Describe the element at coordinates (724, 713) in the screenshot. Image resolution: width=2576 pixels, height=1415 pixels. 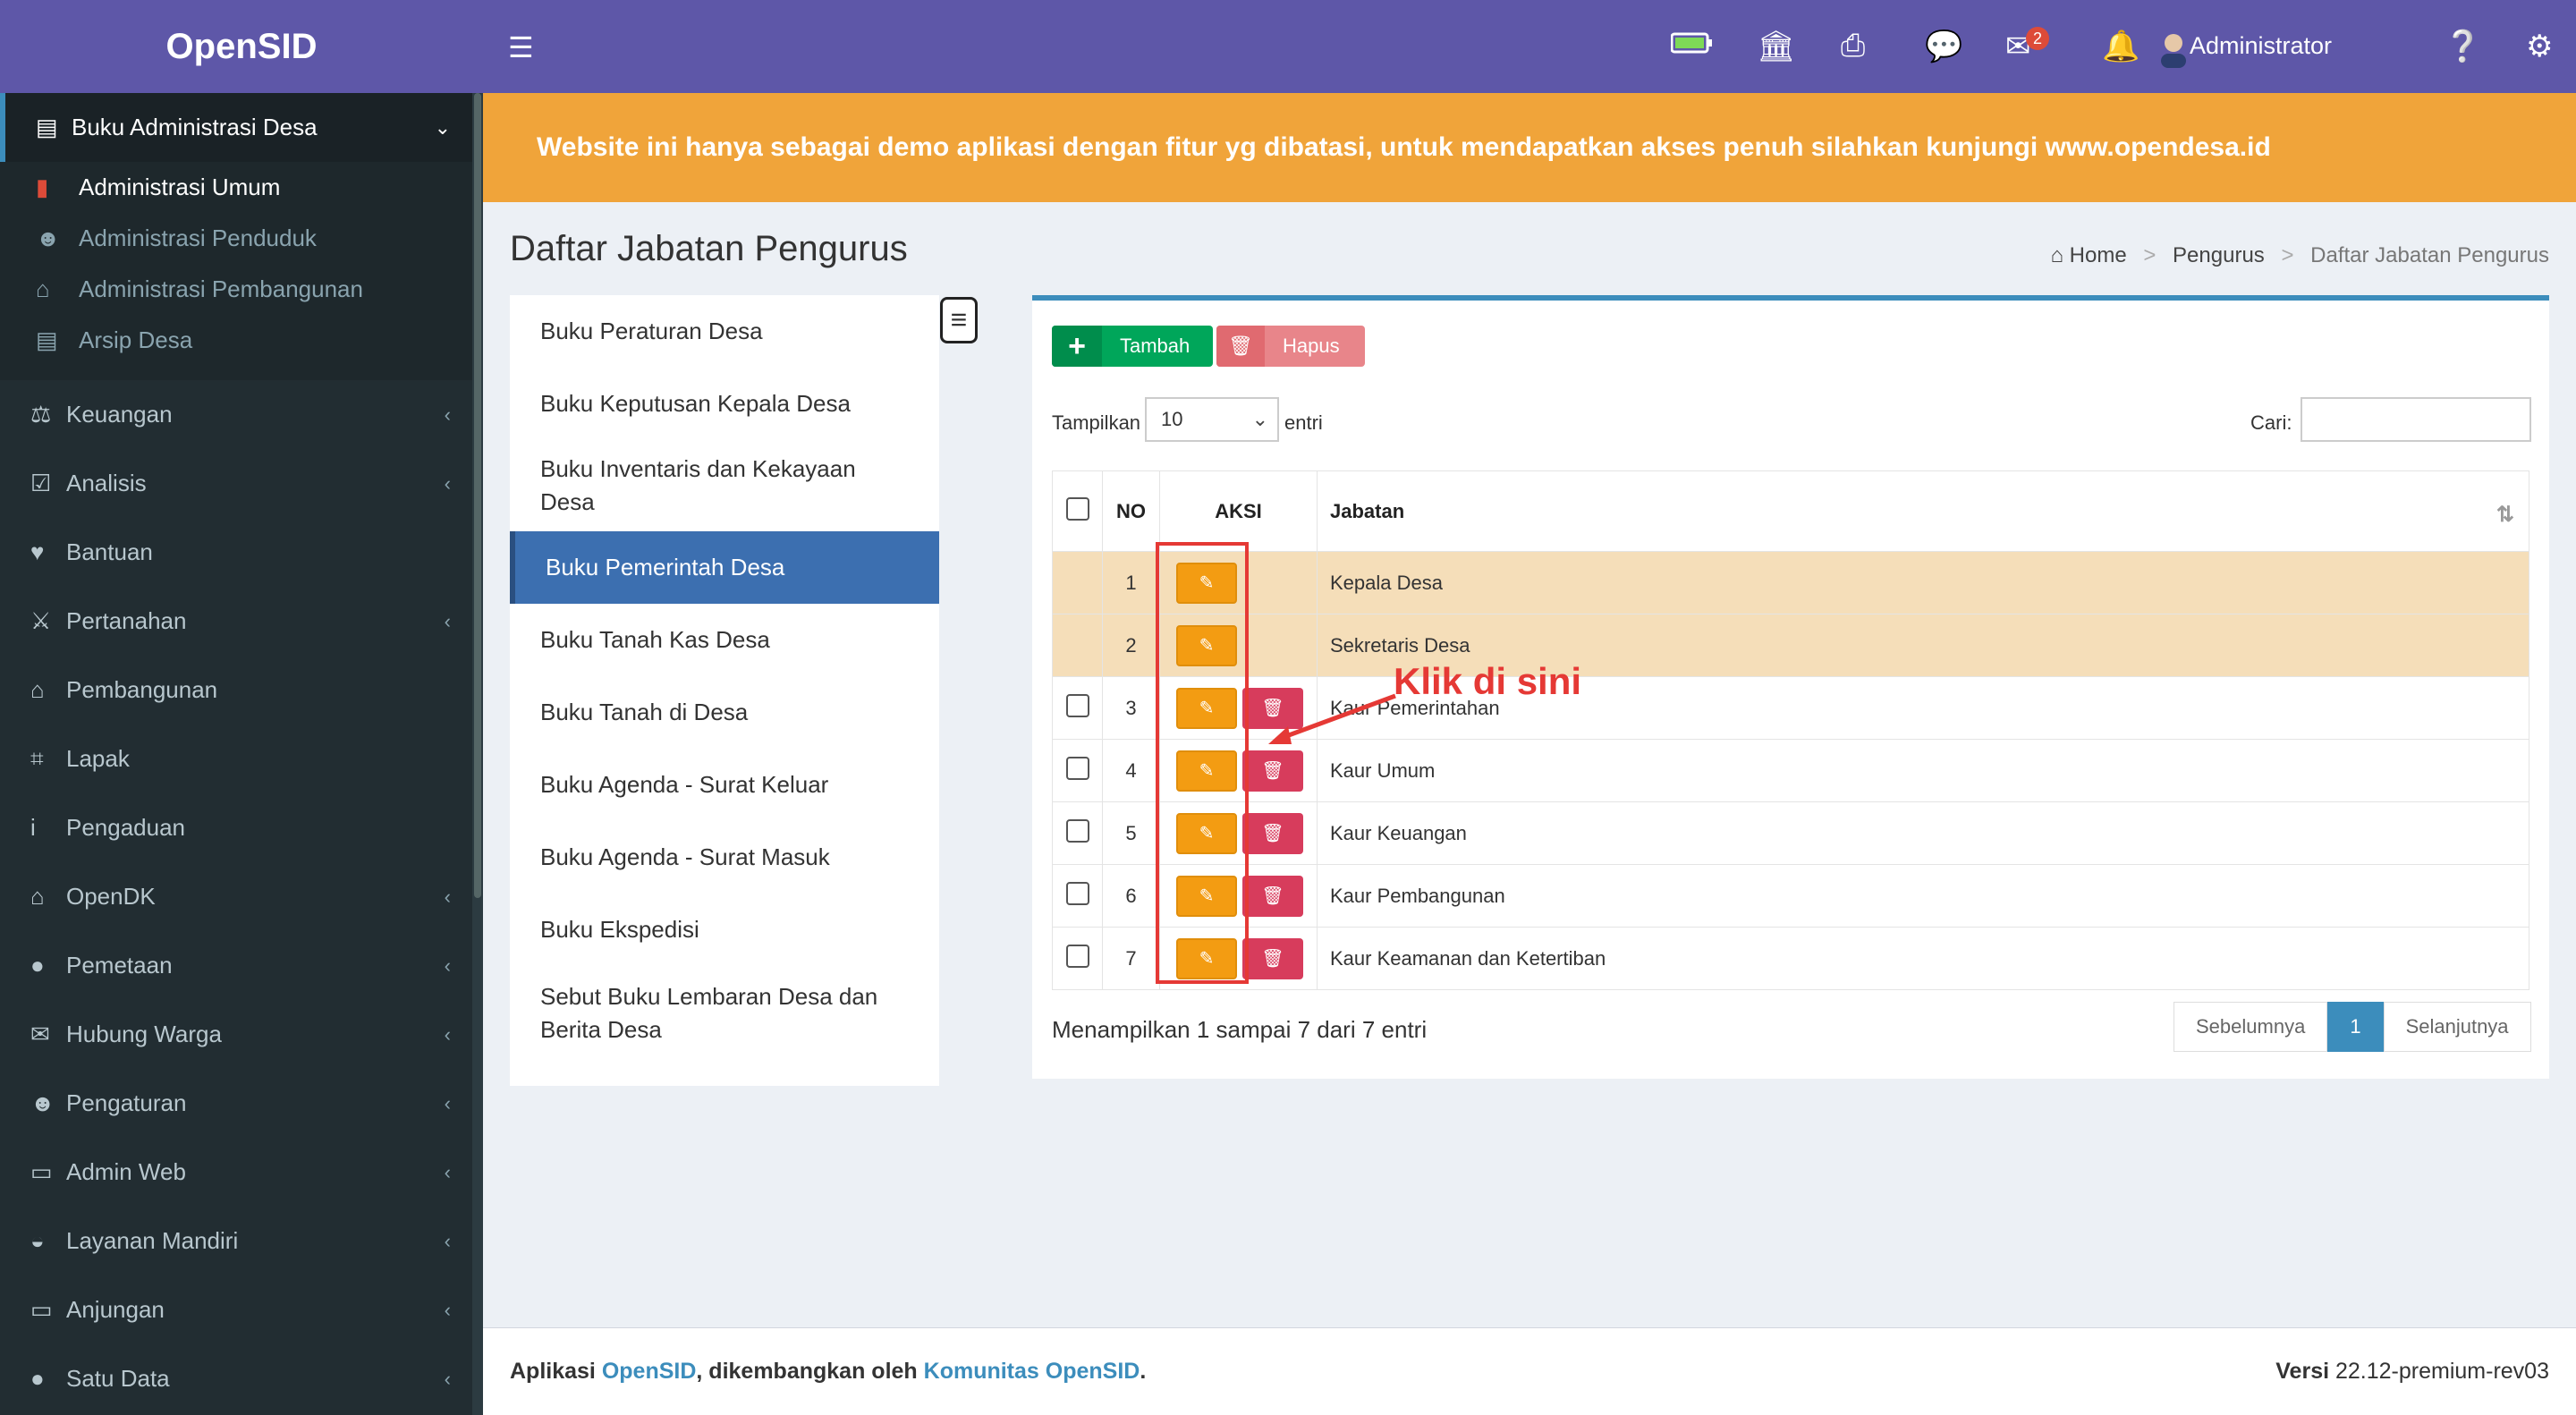
I see `book-menu-item: Buku Tanah di Desa` at that location.